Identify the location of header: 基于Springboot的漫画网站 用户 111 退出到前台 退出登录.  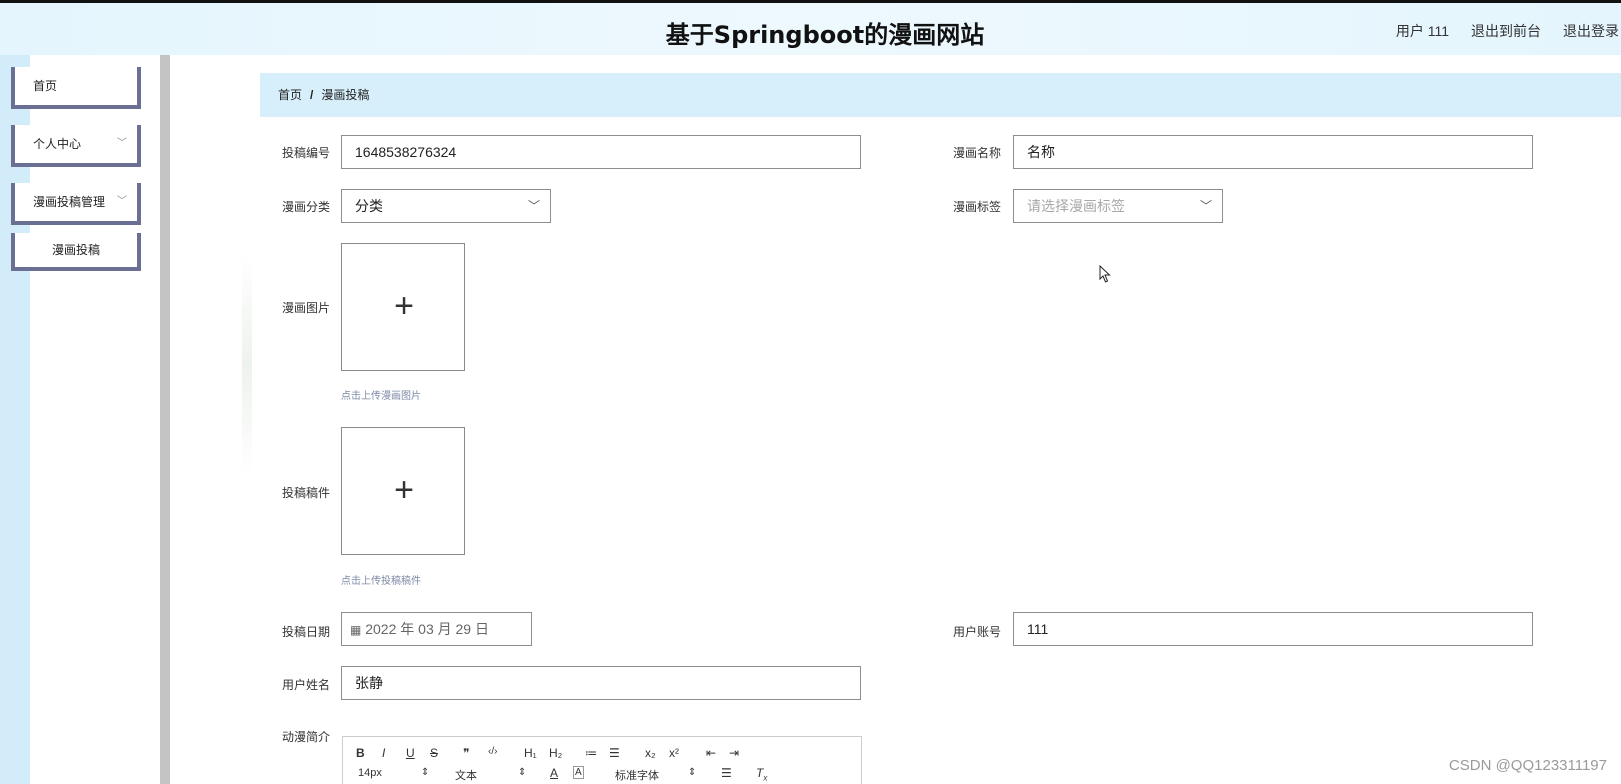
(810, 29).